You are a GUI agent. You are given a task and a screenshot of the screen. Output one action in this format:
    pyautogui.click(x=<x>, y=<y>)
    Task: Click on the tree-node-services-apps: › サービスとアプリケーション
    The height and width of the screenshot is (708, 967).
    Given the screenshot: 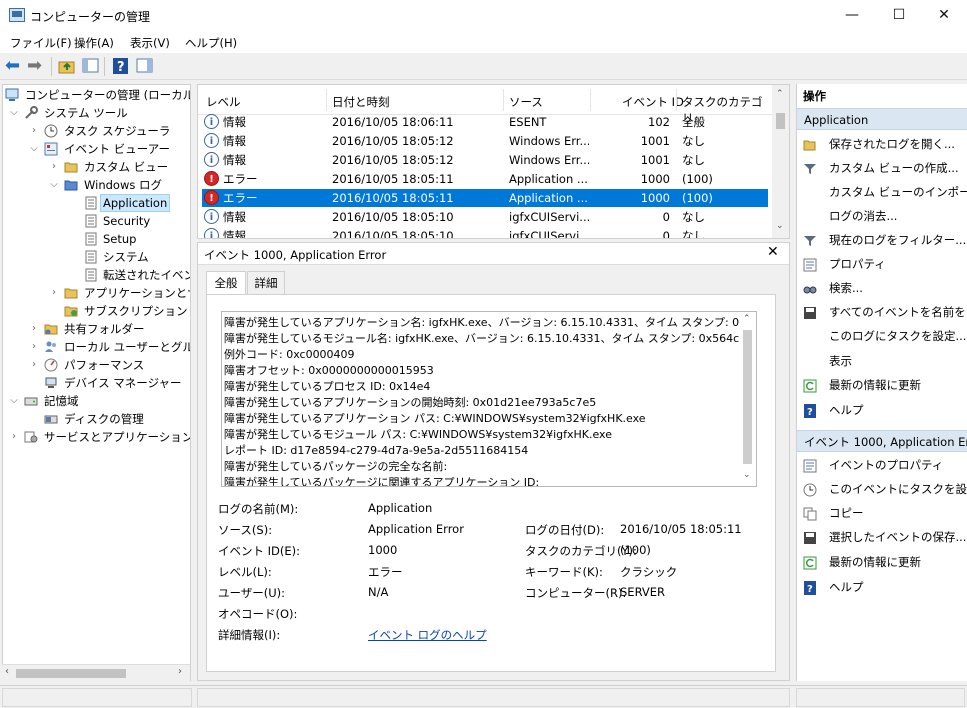 What is the action you would take?
    pyautogui.click(x=97, y=437)
    